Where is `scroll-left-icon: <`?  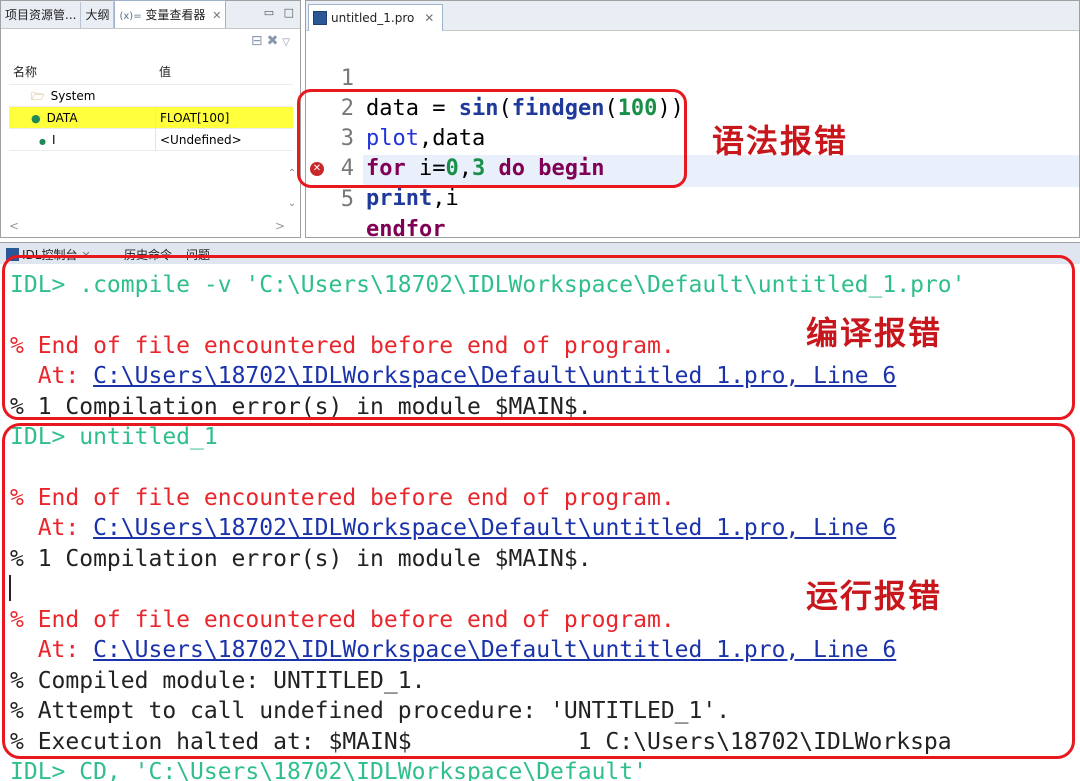 scroll-left-icon: < is located at coordinates (14, 226).